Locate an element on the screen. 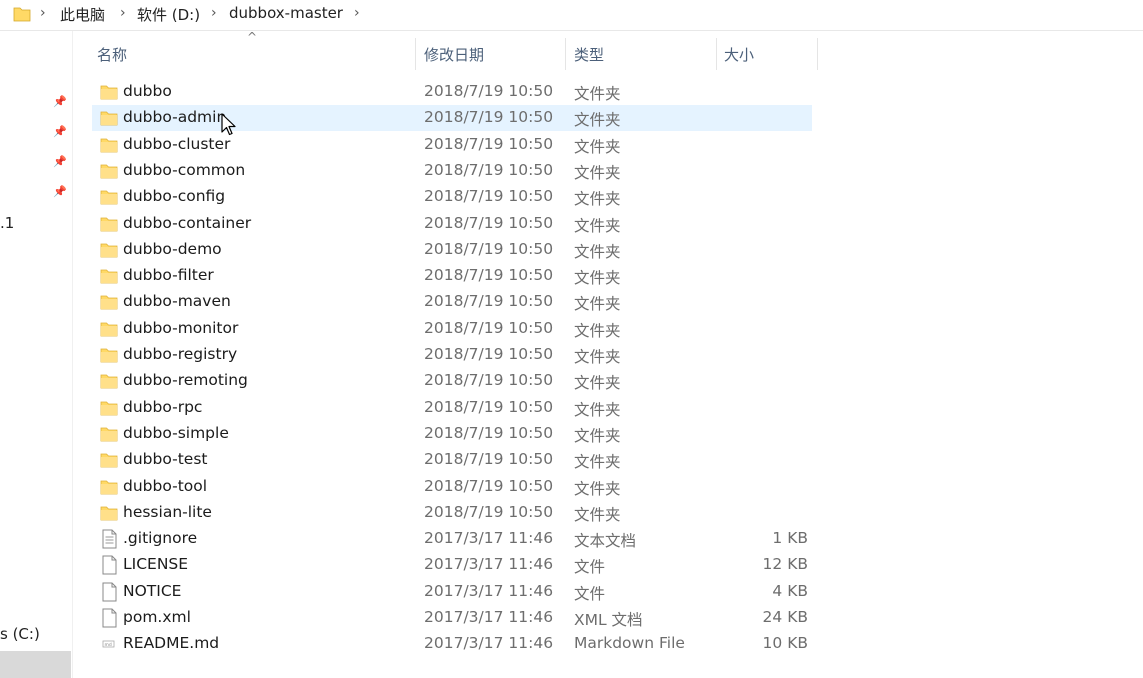  breadcrumb-drive-d: 软件 (D:) is located at coordinates (168, 14).